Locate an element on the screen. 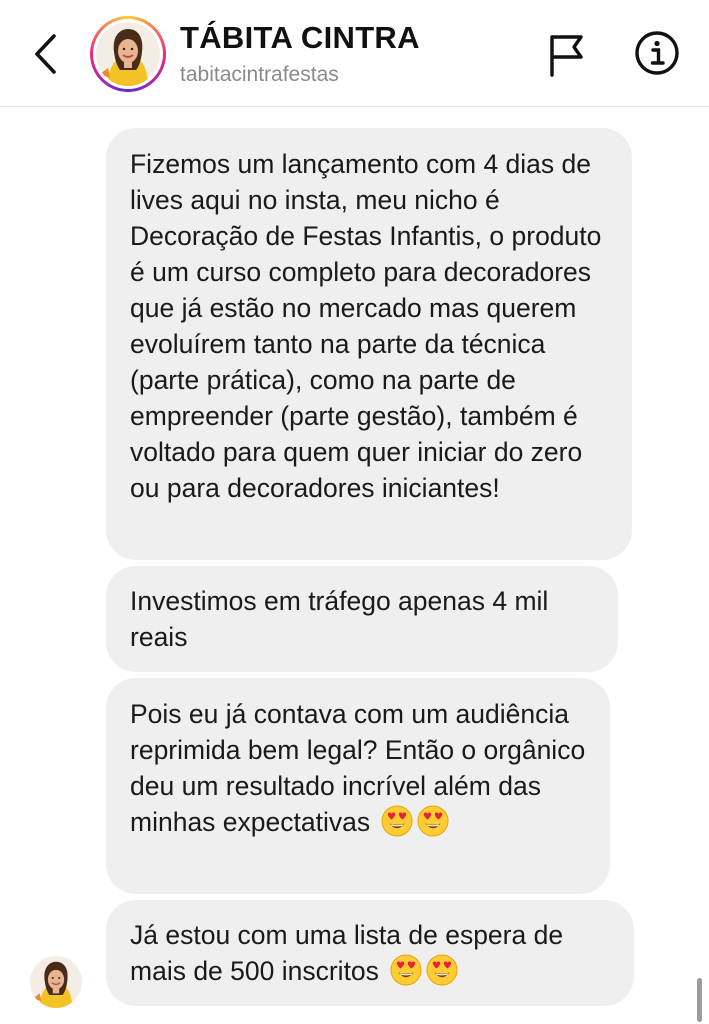 This screenshot has width=709, height=1024. sender-avatar is located at coordinates (56, 982).